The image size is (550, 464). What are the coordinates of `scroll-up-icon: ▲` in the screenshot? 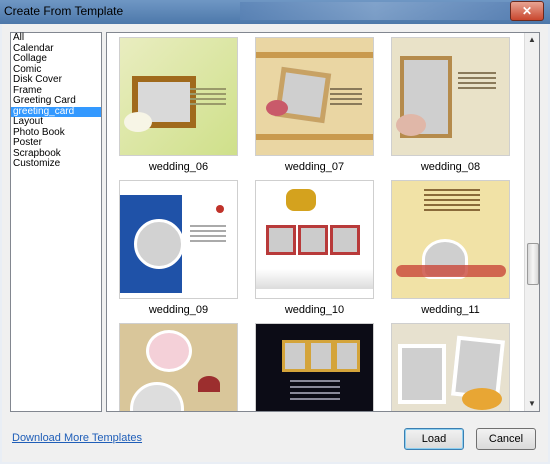 It's located at (532, 40).